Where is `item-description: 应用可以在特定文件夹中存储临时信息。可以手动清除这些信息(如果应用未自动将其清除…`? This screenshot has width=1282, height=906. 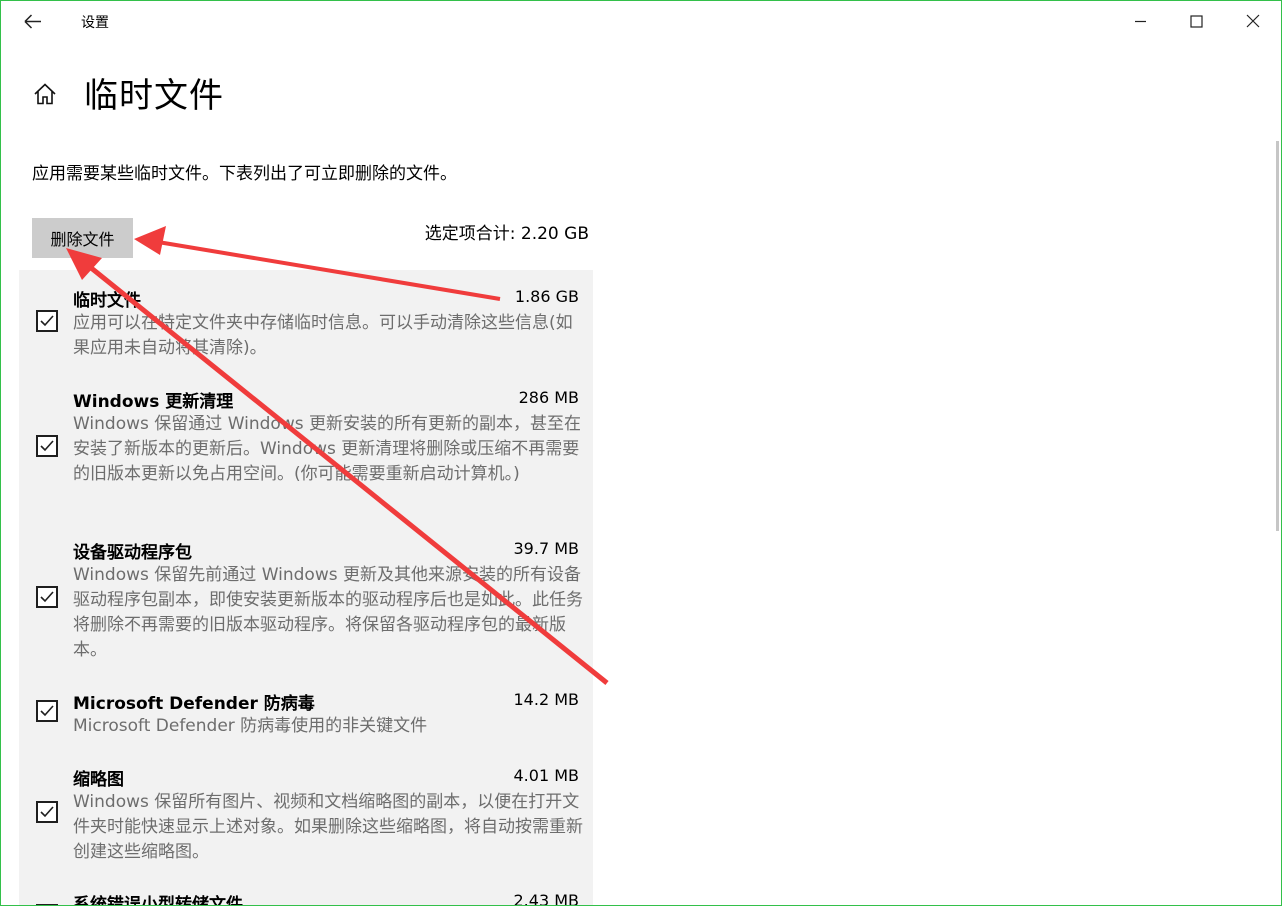 item-description: 应用可以在特定文件夹中存储临时信息。可以手动清除这些信息(如果应用未自动将其清除… is located at coordinates (323, 335).